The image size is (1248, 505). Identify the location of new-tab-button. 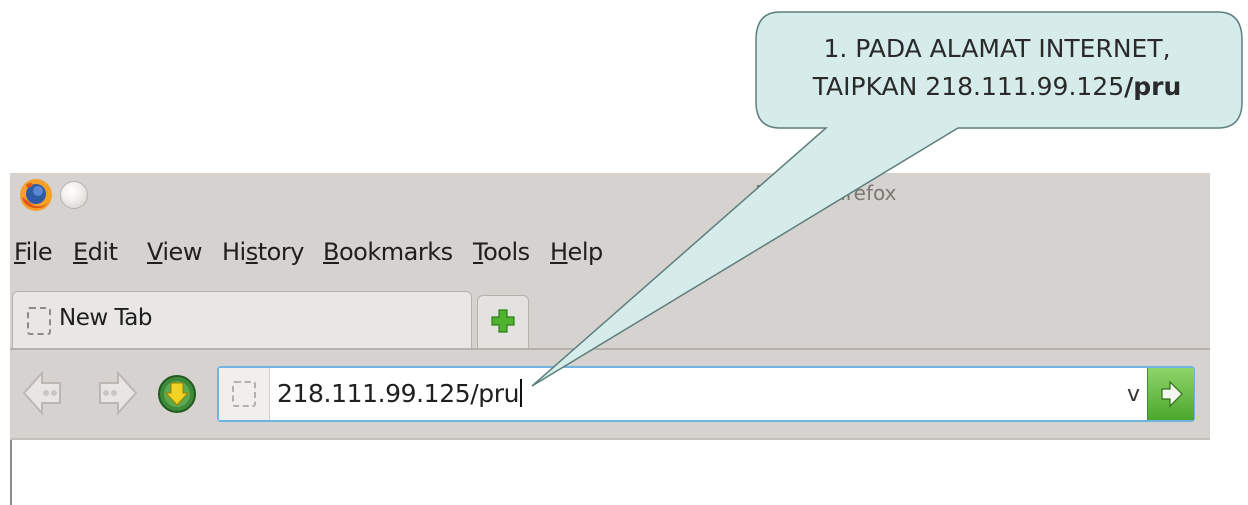
(503, 322).